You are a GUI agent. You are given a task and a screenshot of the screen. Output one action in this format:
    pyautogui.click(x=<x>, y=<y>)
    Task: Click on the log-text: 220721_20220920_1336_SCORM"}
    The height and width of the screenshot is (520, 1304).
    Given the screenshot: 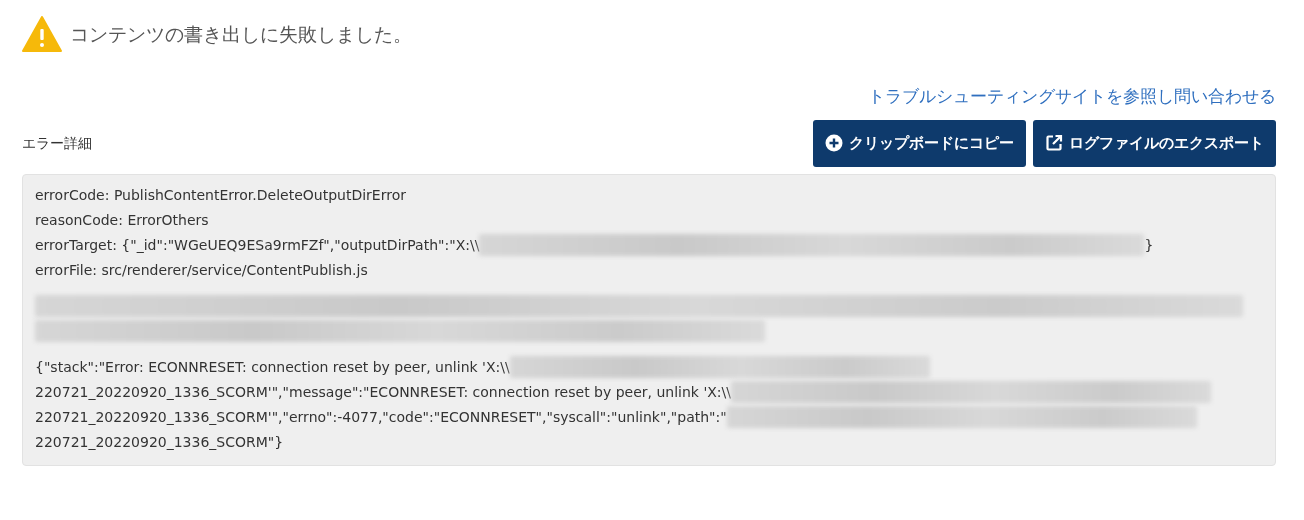 What is the action you would take?
    pyautogui.click(x=159, y=442)
    